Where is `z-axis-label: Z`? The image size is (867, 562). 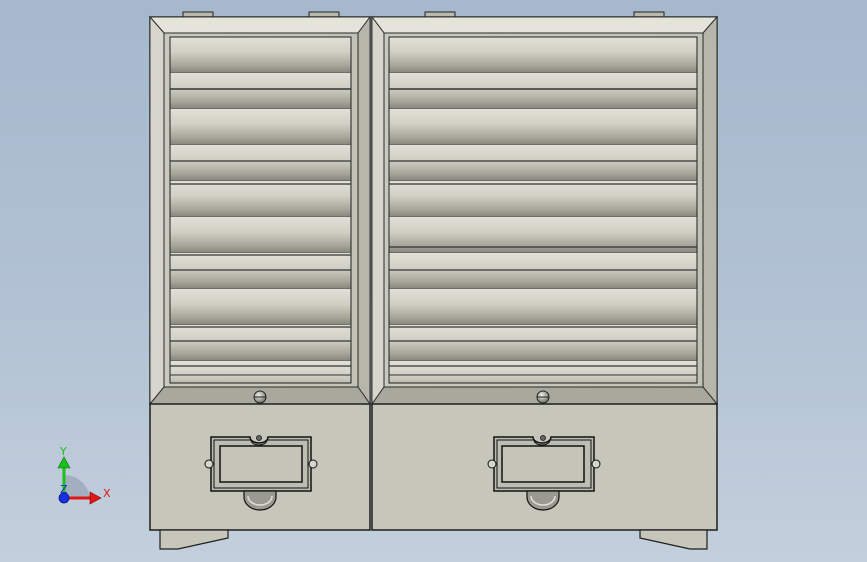 z-axis-label: Z is located at coordinates (64, 489).